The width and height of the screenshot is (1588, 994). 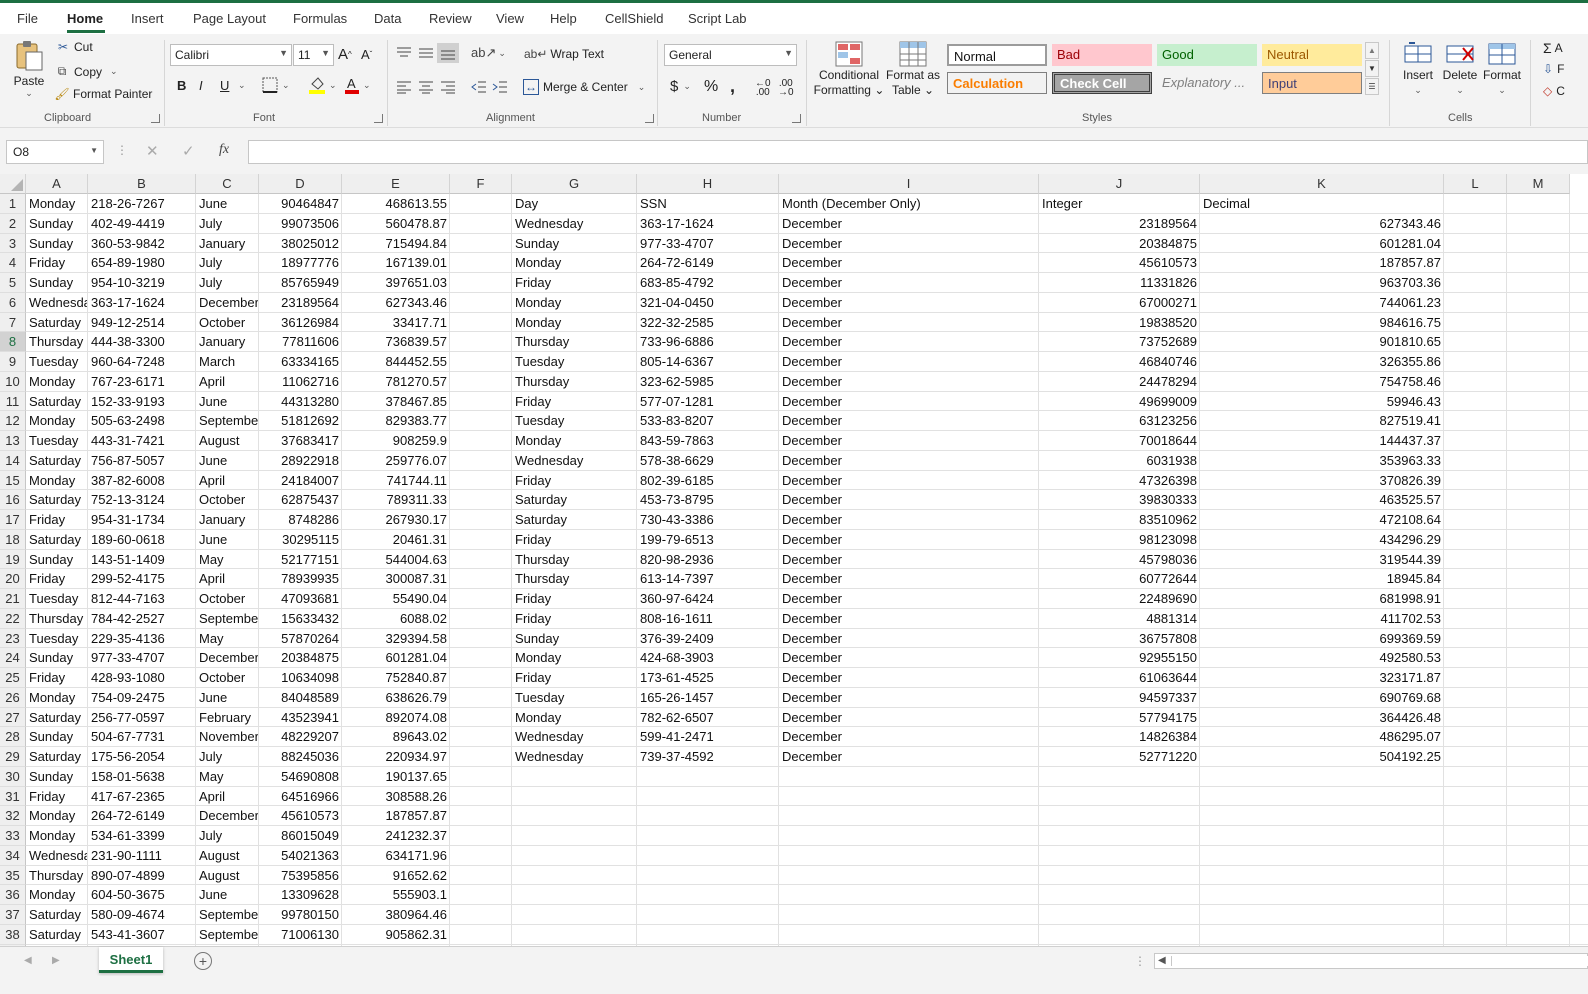 What do you see at coordinates (227, 382) in the screenshot?
I see `cell-c10: April` at bounding box center [227, 382].